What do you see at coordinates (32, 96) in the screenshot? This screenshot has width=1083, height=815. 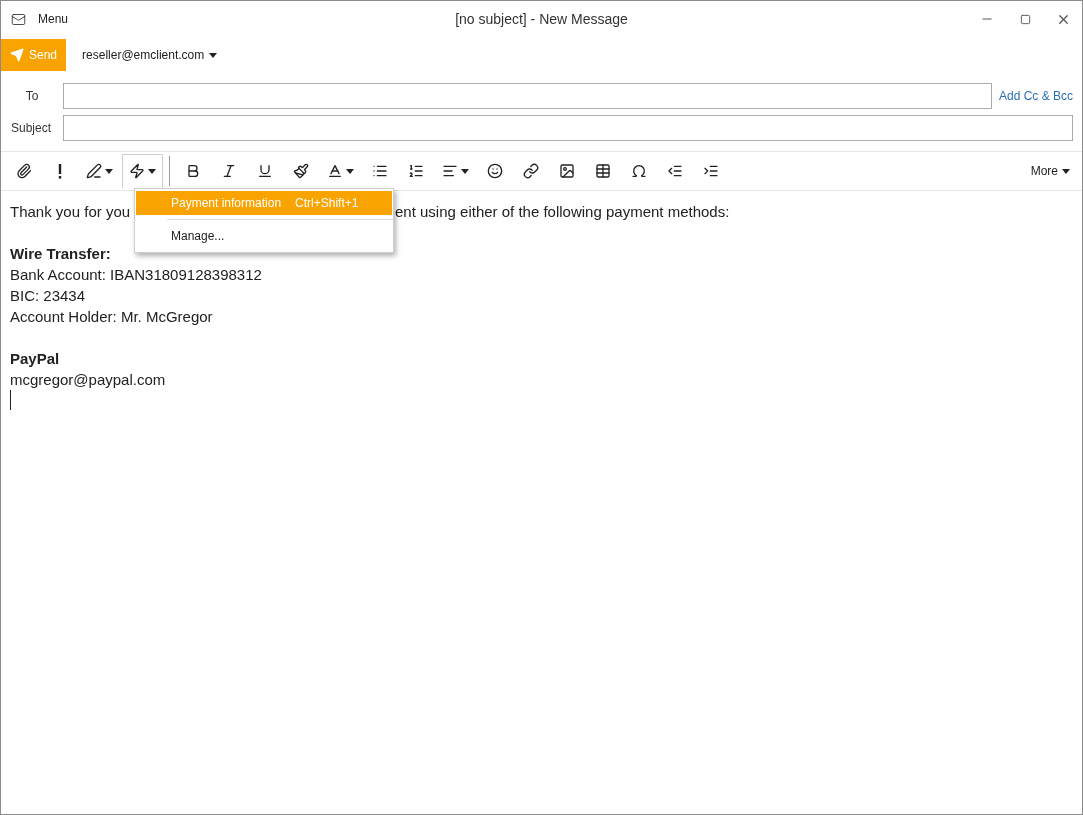 I see `field-label: To` at bounding box center [32, 96].